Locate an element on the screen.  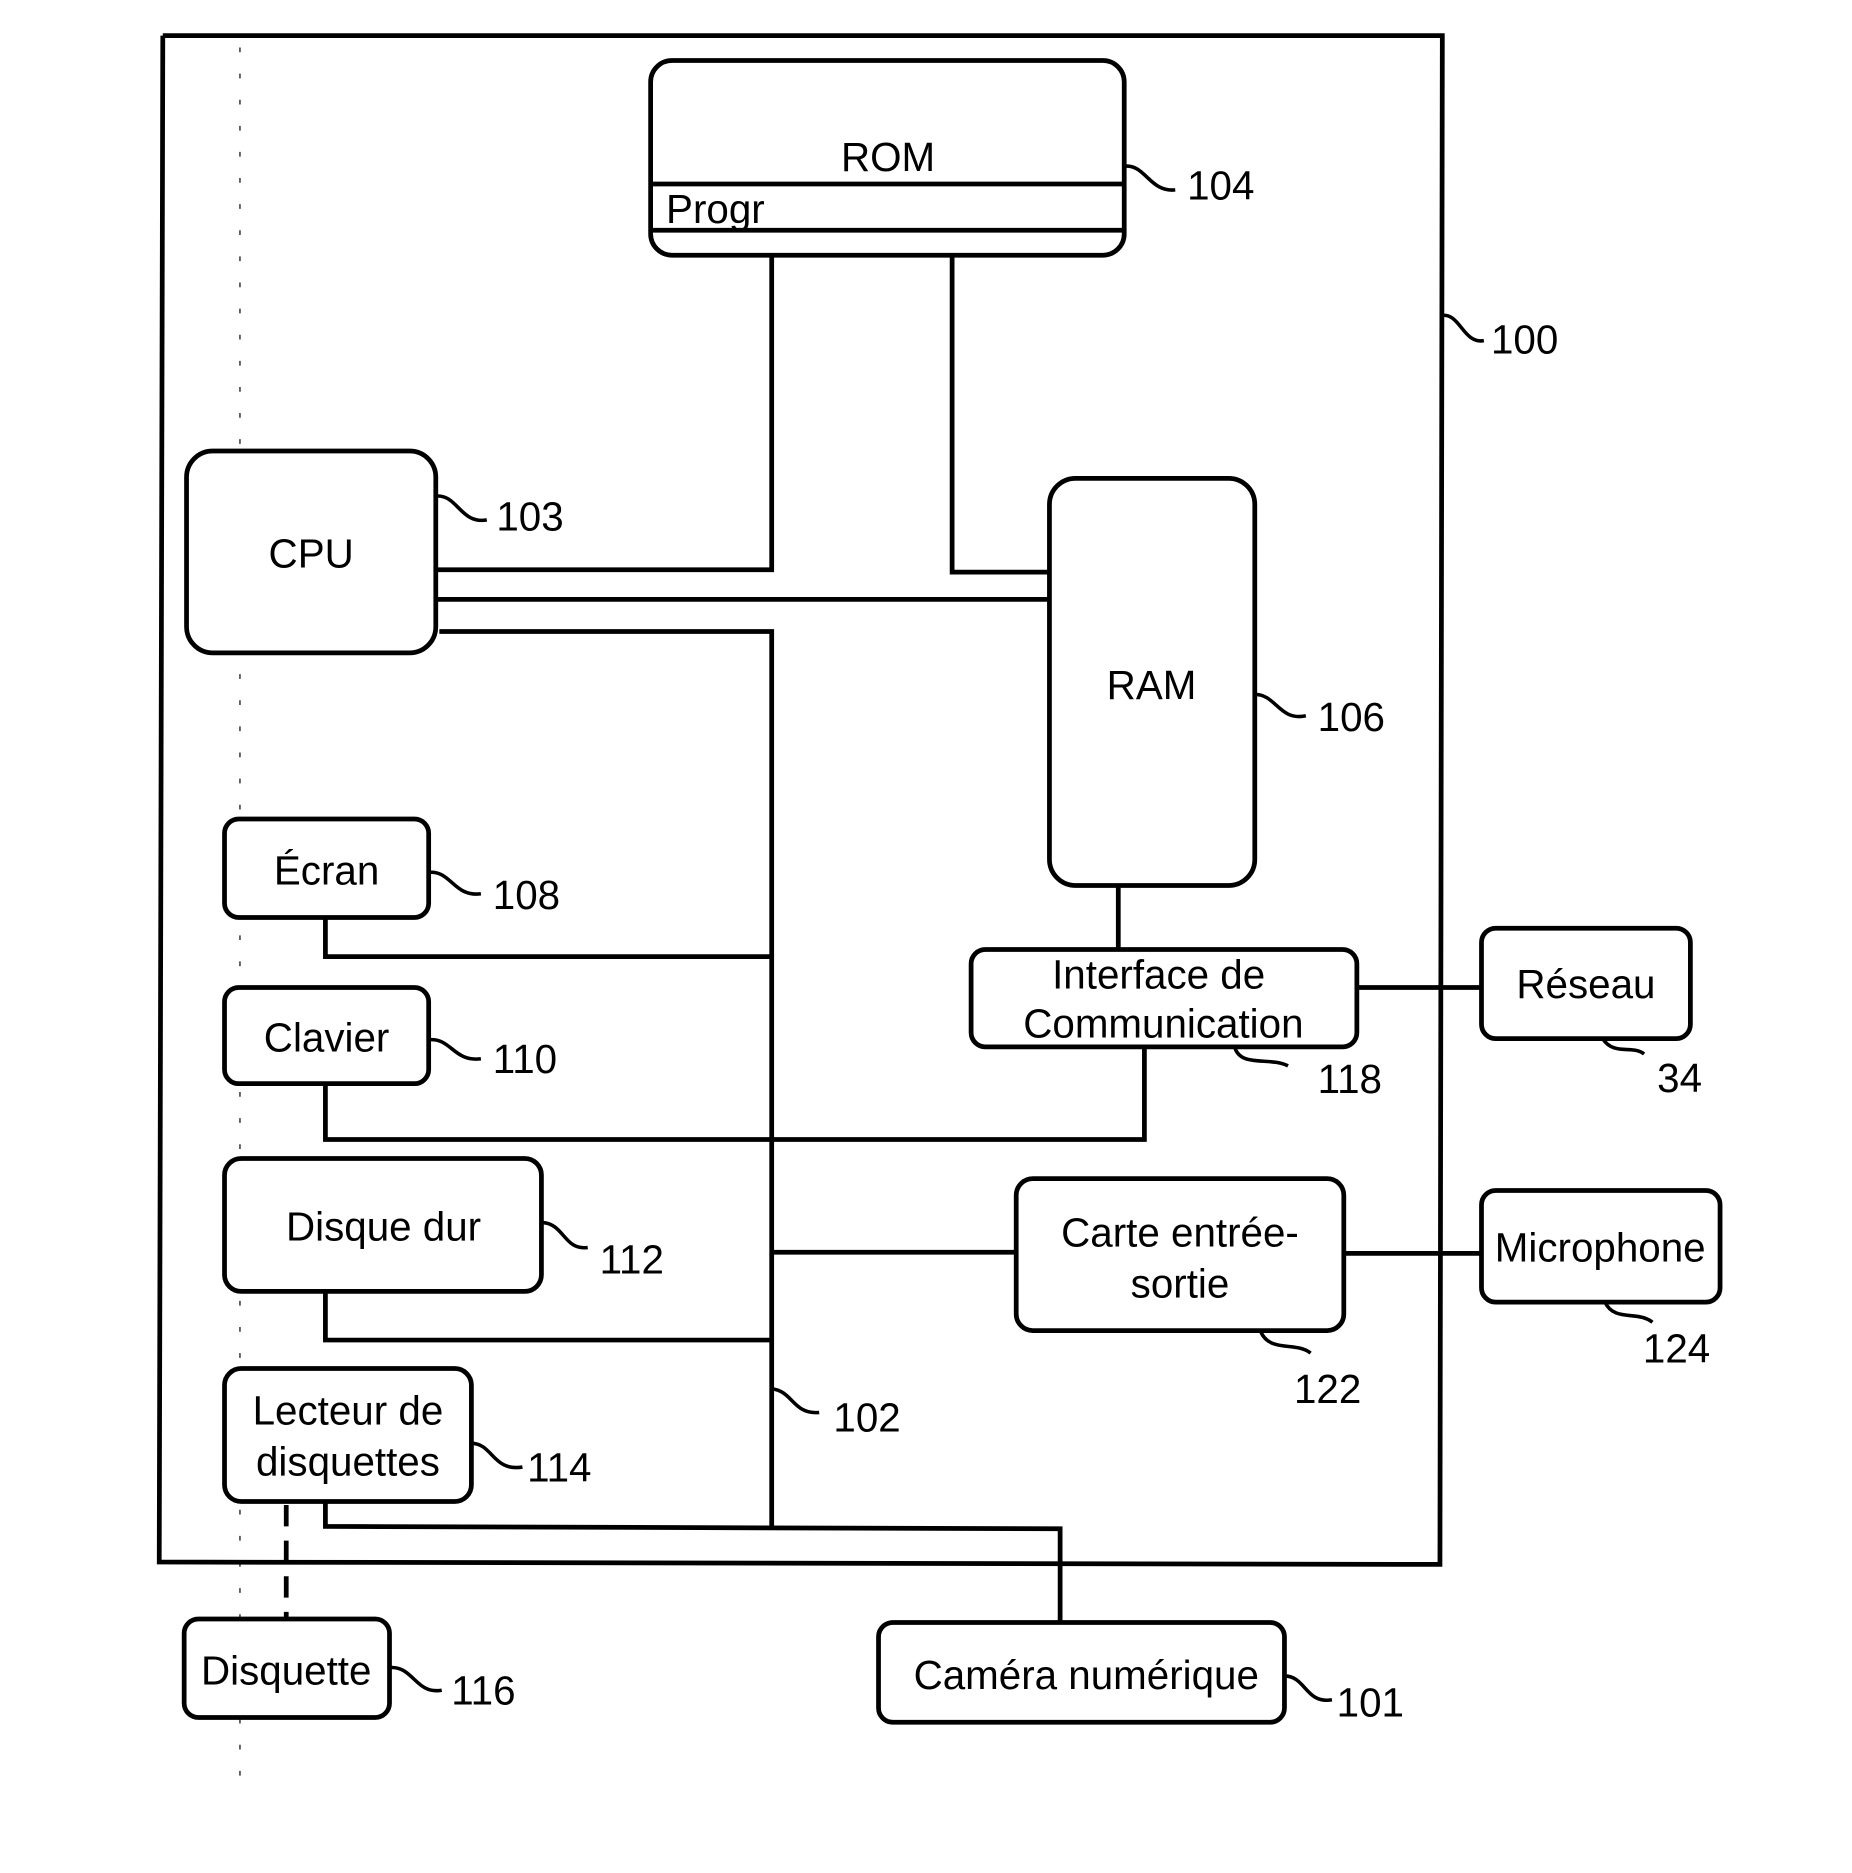
ecran-ref: 108 is located at coordinates (526, 895).